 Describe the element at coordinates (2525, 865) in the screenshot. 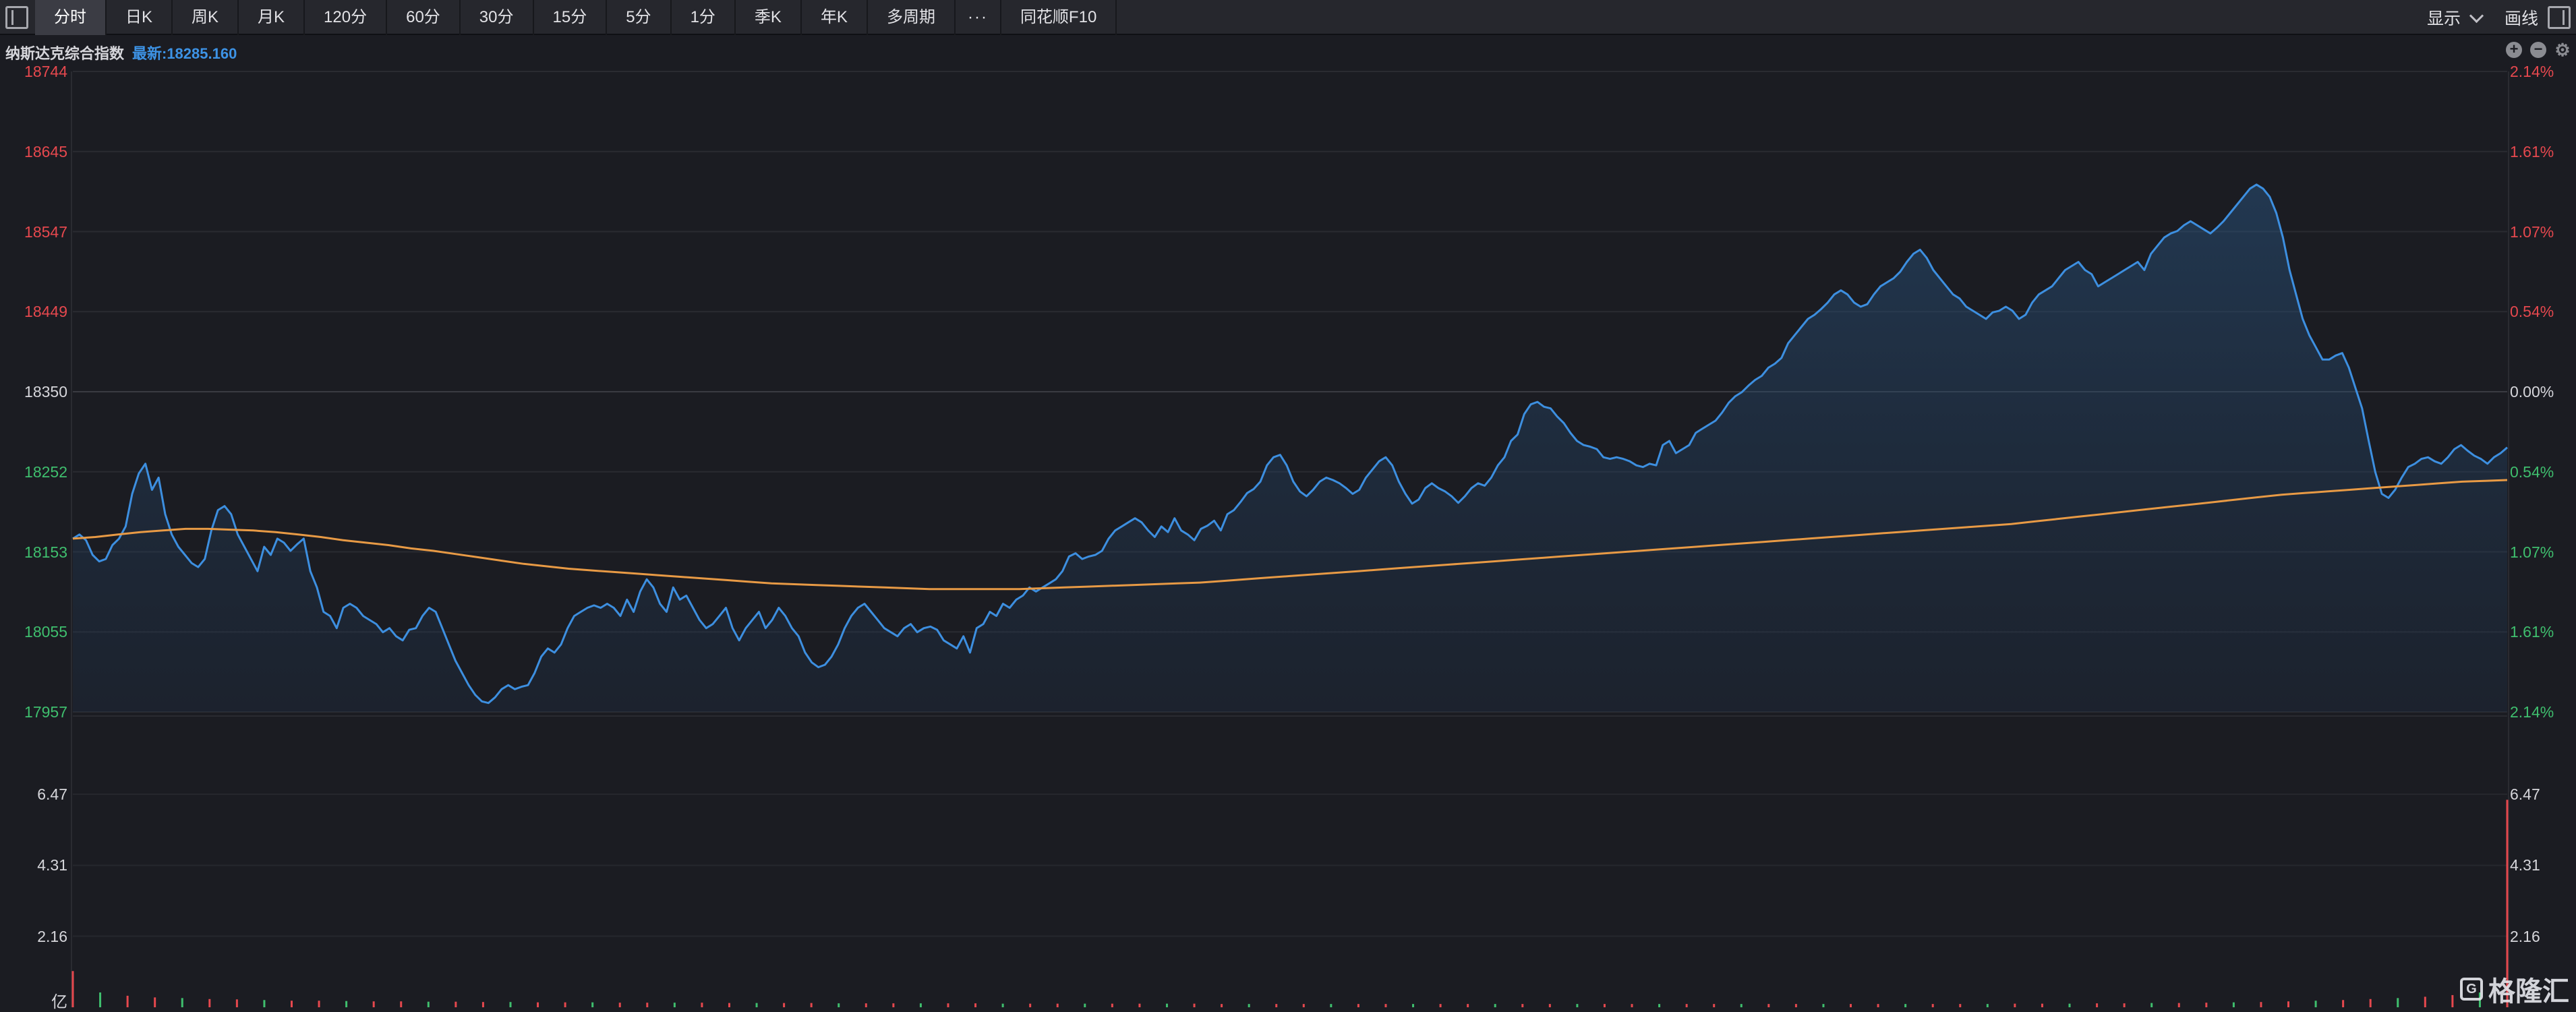

I see `volume-tick-label-right: 4.31` at that location.